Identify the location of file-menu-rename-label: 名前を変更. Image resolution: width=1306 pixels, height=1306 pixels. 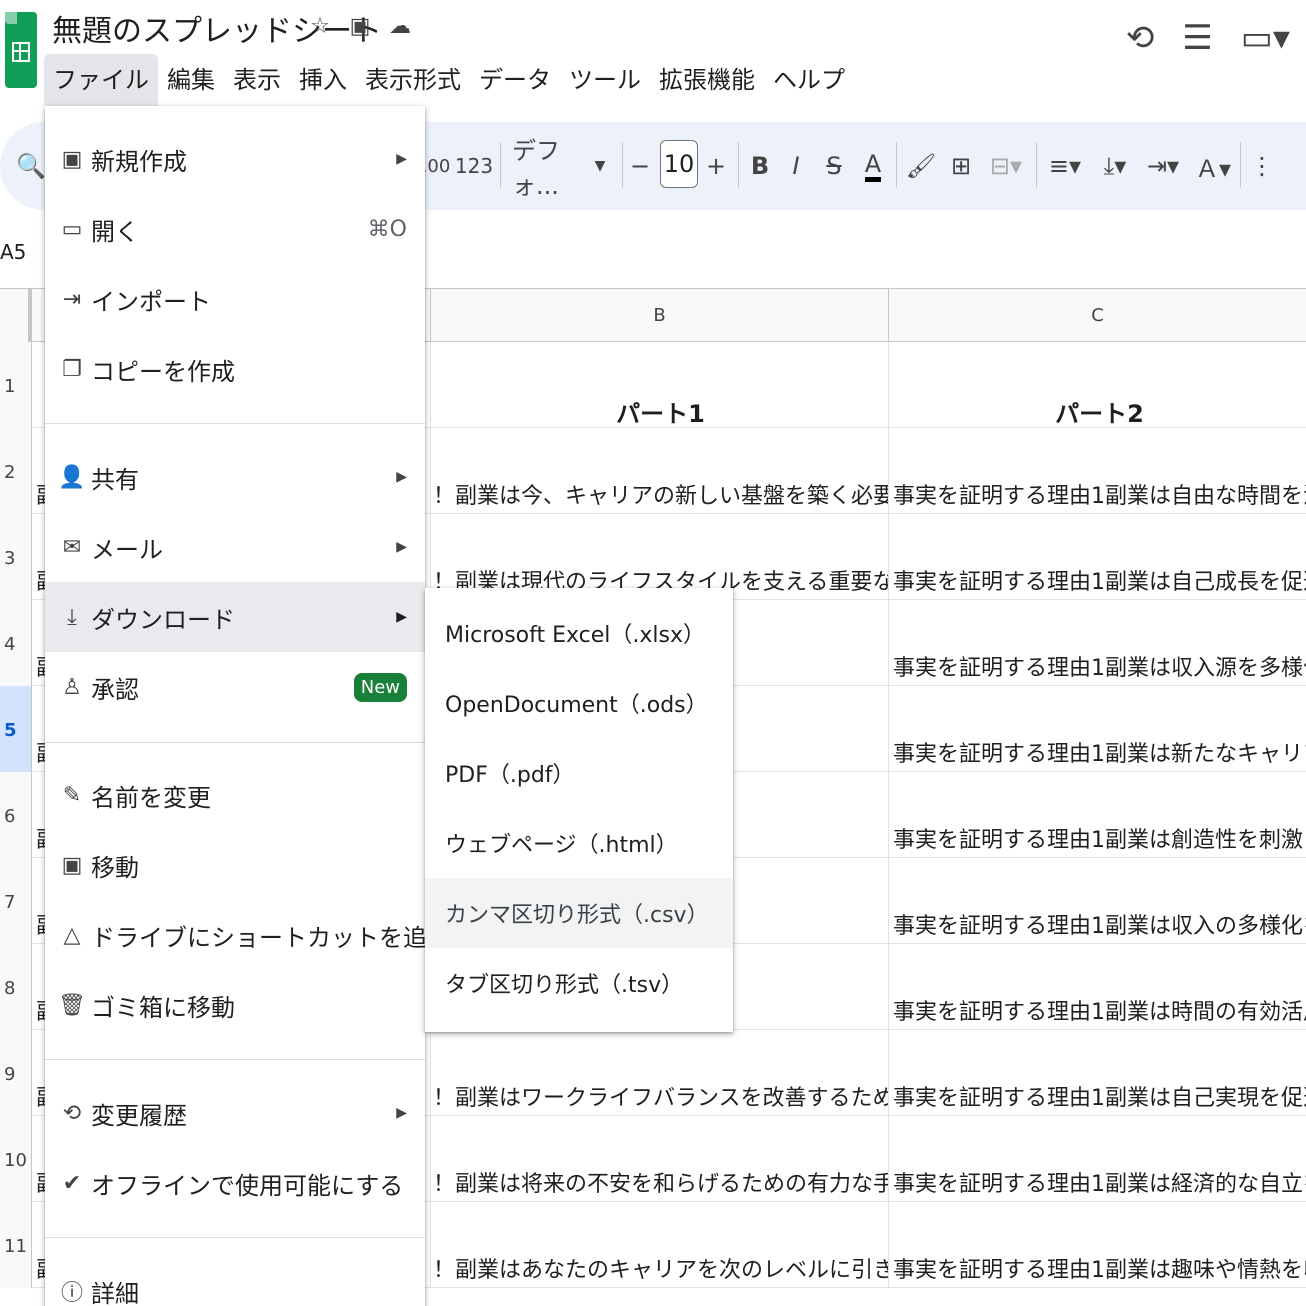
(151, 797).